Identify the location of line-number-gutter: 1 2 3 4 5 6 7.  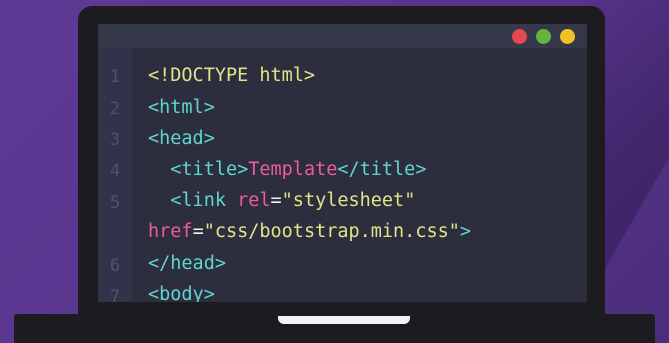
(115, 175).